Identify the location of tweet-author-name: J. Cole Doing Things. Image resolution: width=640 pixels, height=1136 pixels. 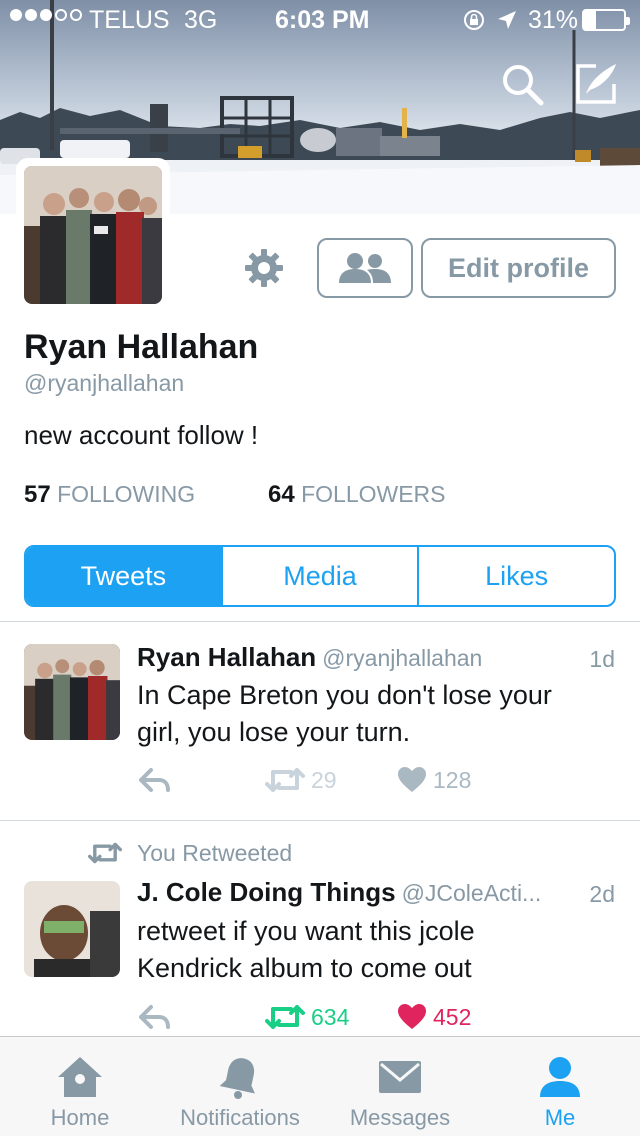
(266, 892).